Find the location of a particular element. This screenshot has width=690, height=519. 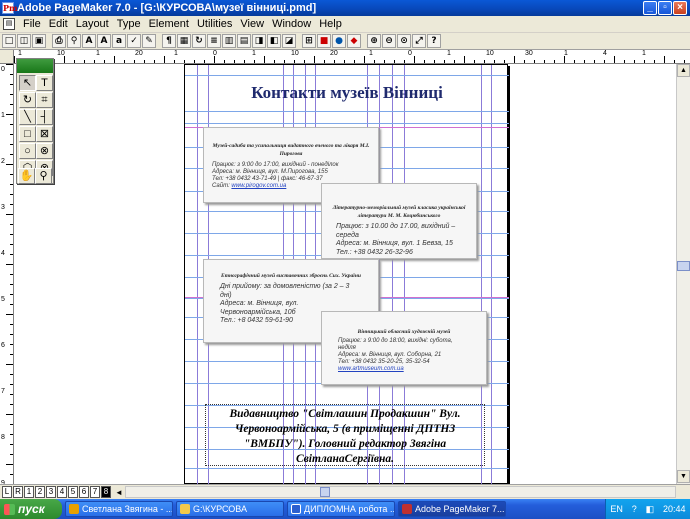

menu-help: Help is located at coordinates (330, 24).